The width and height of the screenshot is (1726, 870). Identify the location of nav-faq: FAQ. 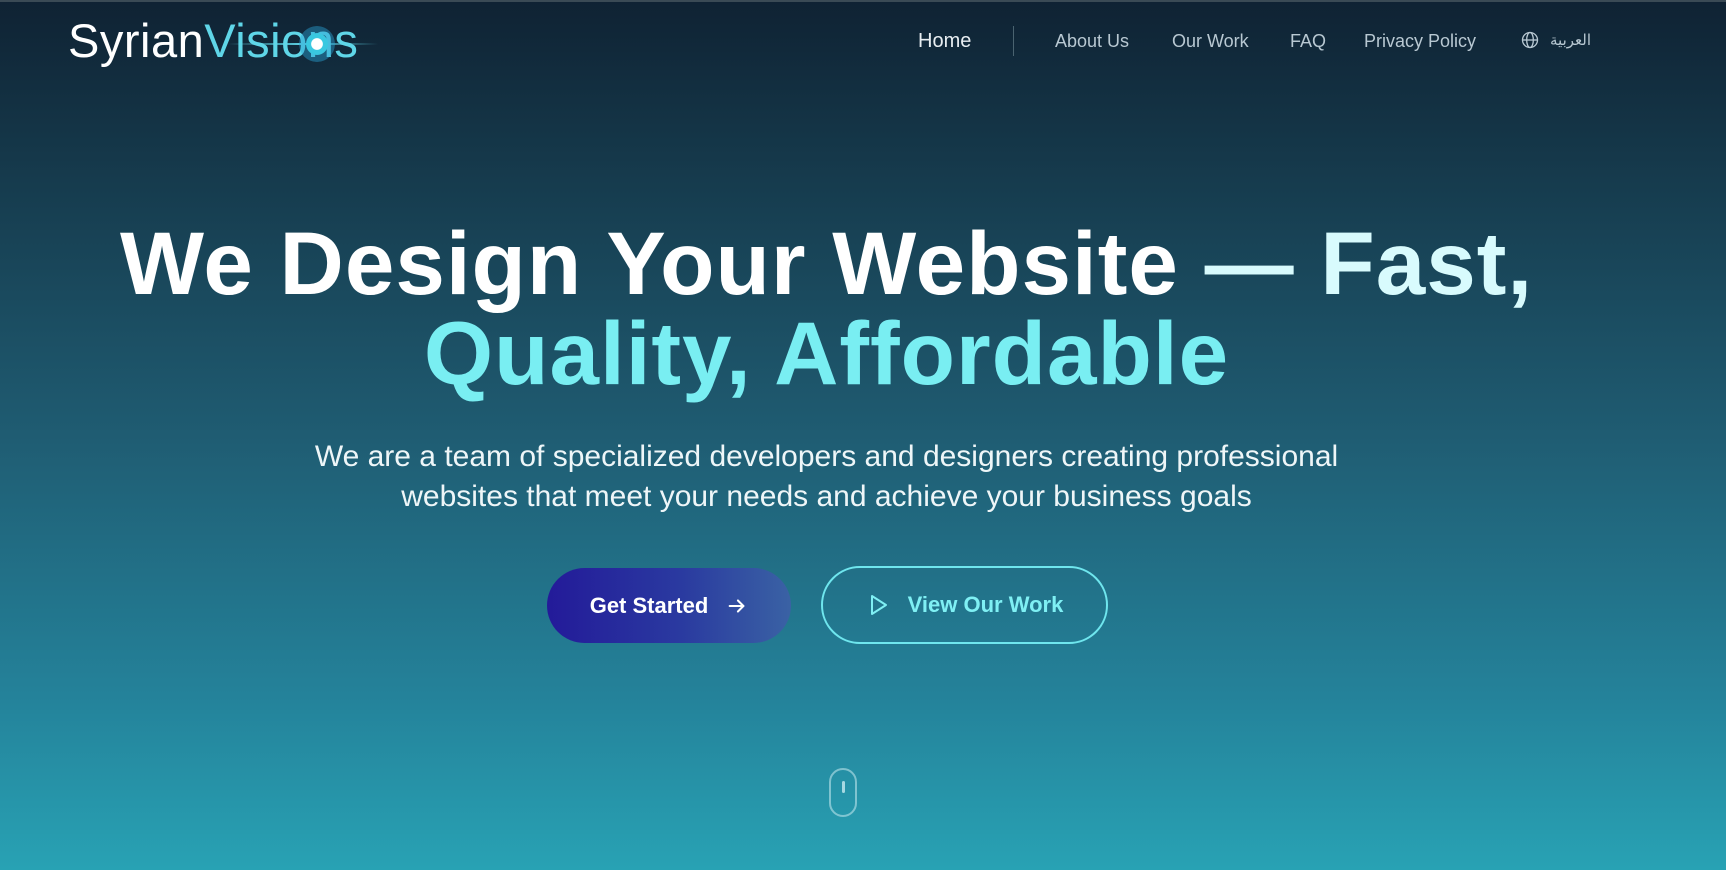
(1308, 41).